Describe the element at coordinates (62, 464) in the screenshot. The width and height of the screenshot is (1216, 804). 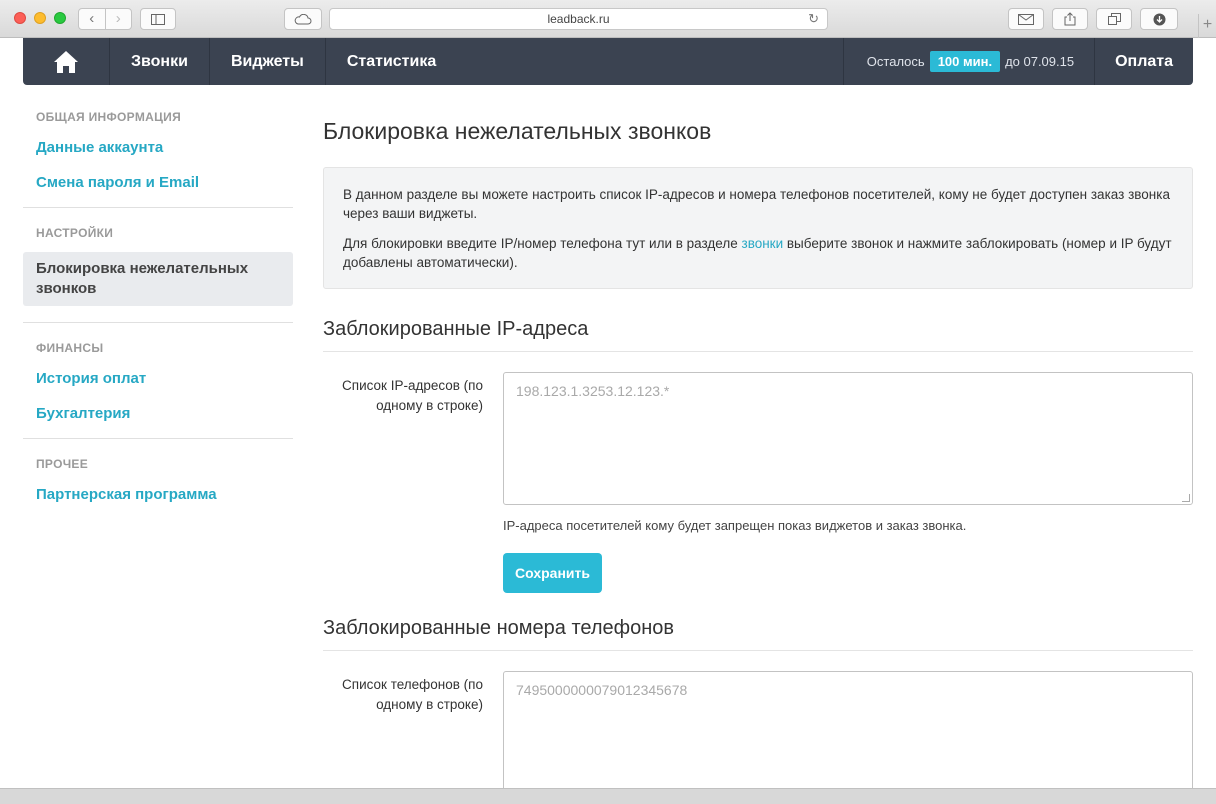
I see `section-title-other: ПРОЧЕЕ` at that location.